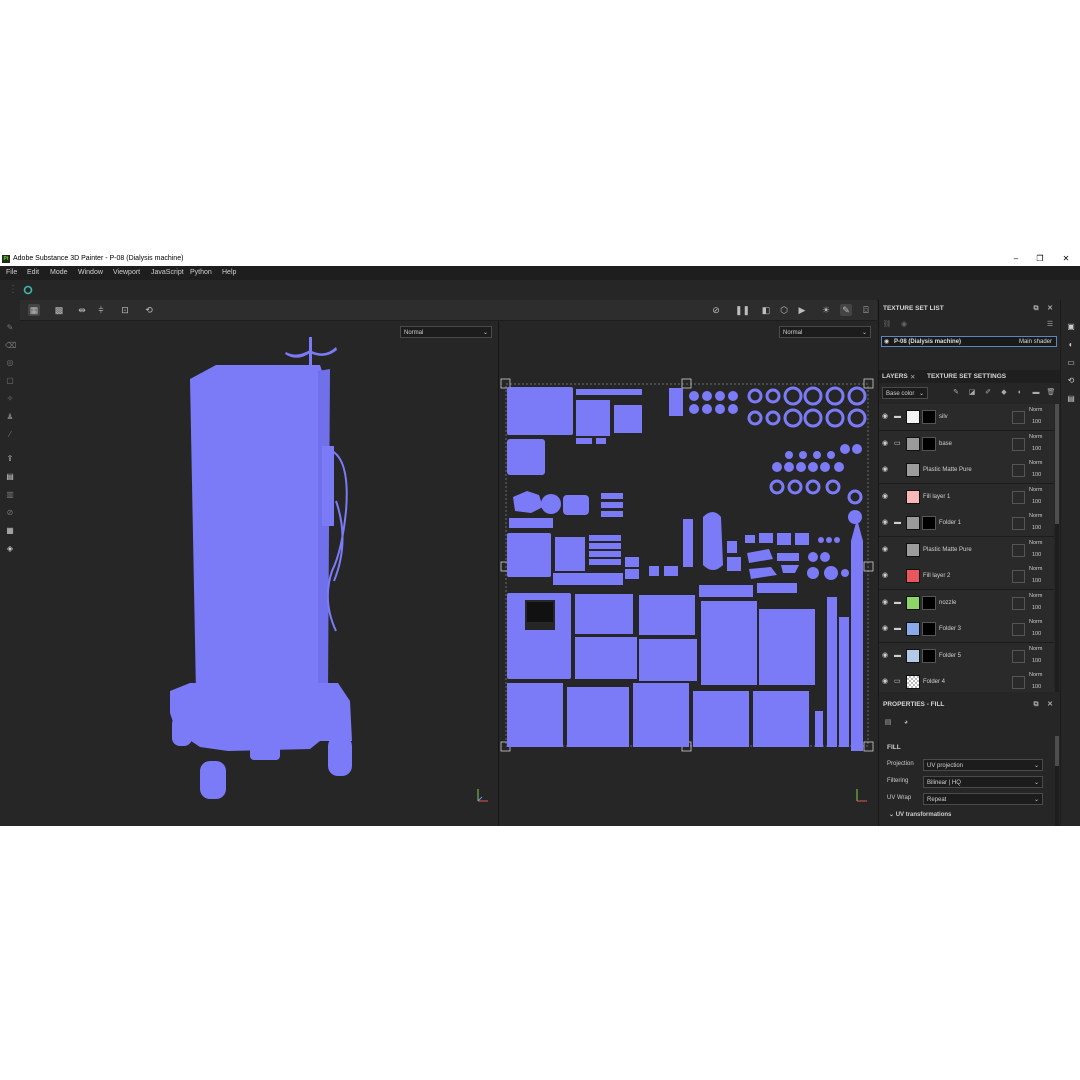  What do you see at coordinates (10, 513) in the screenshot?
I see `mask-icon: ⊘` at bounding box center [10, 513].